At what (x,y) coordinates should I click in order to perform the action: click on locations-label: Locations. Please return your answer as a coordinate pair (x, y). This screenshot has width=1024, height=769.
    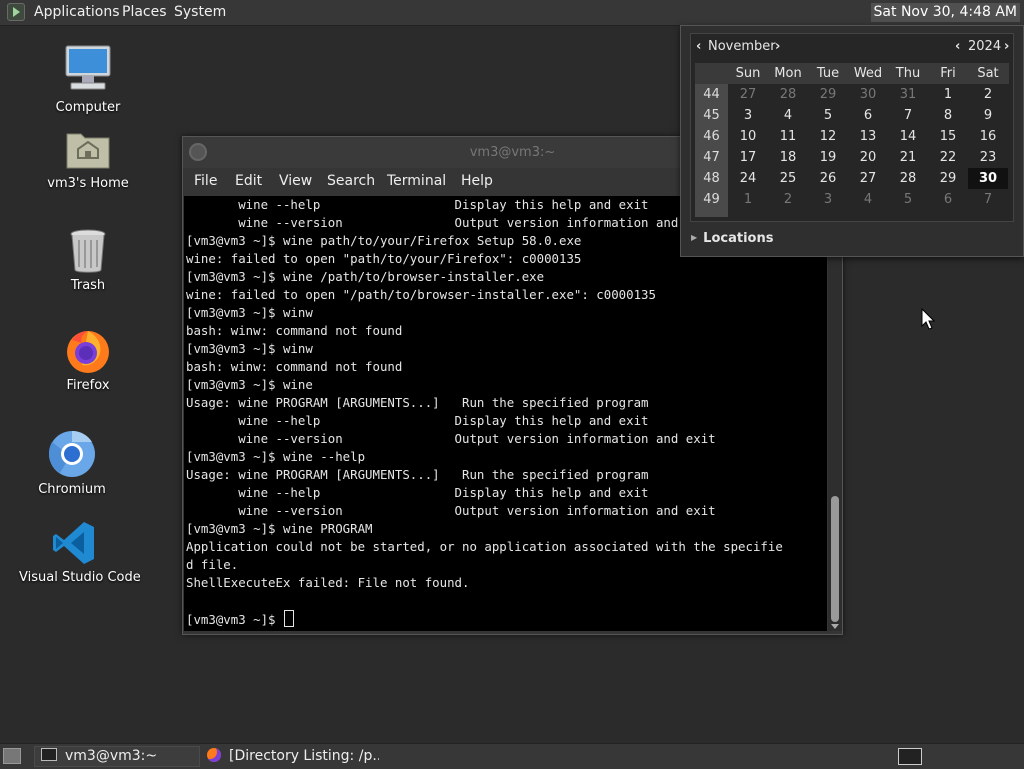
    Looking at the image, I should click on (738, 238).